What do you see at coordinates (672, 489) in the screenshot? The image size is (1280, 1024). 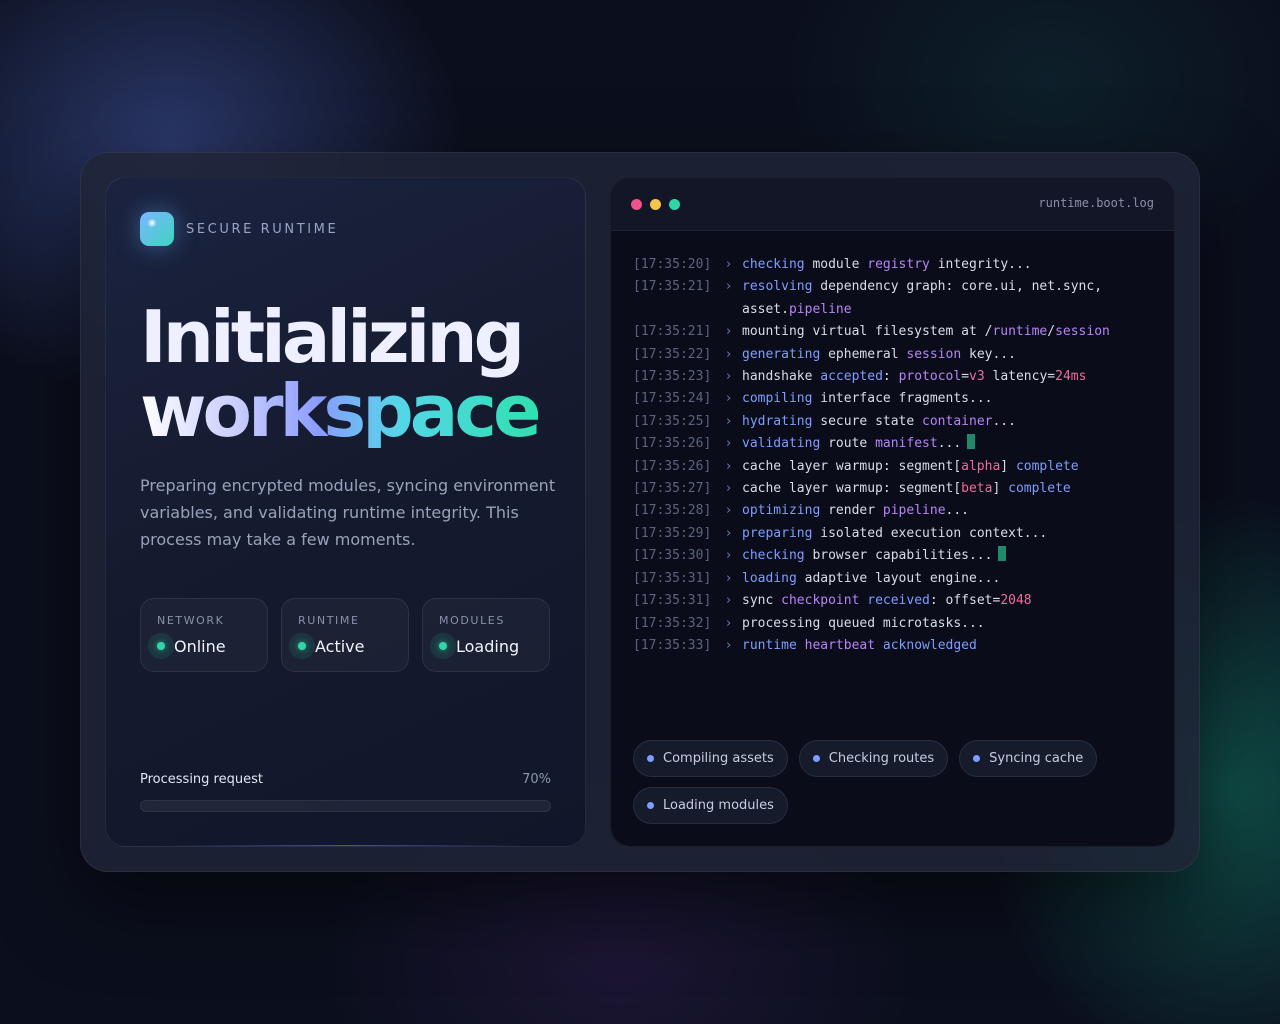 I see `log-timestamp: [17:35:27]` at bounding box center [672, 489].